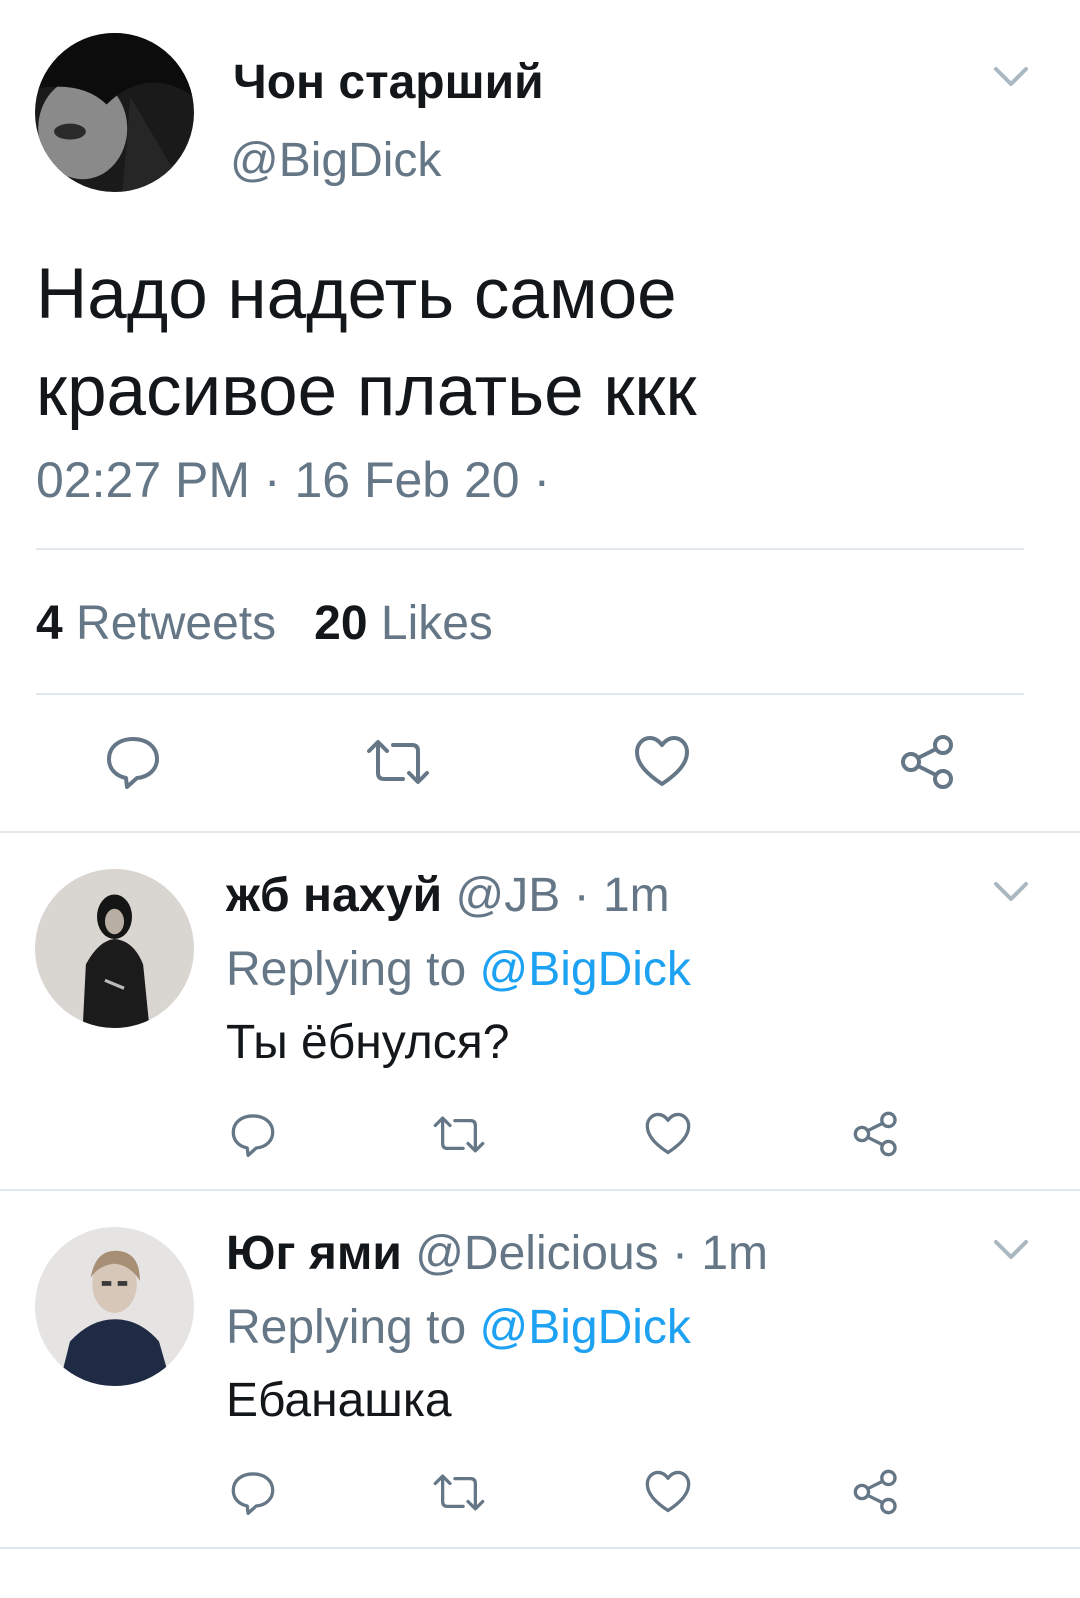 The height and width of the screenshot is (1598, 1080). I want to click on likes-label: Likes, so click(436, 623).